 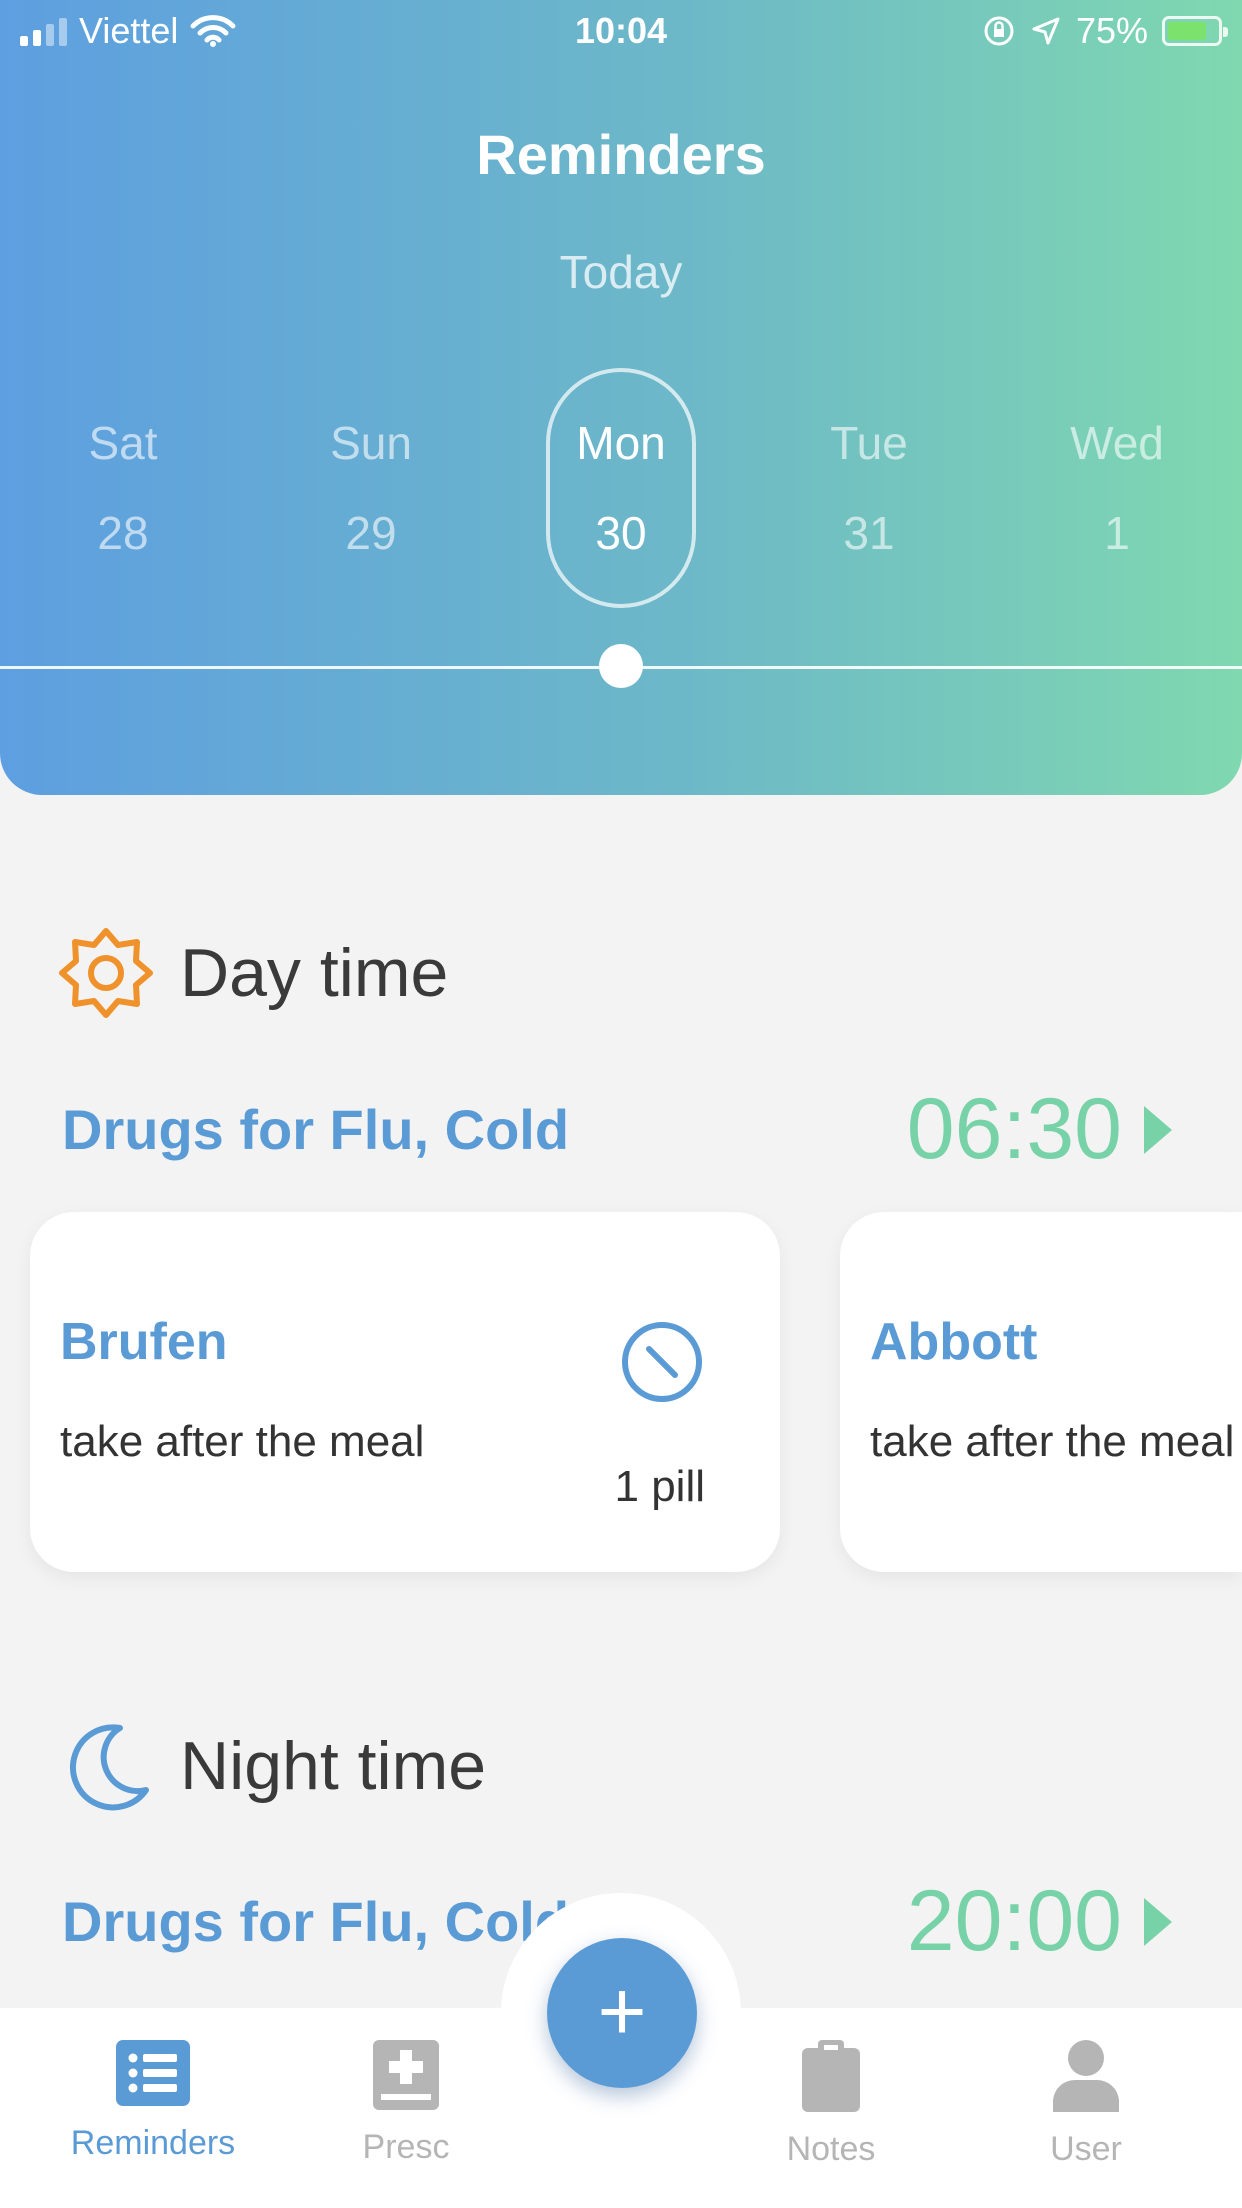 I want to click on medicine-card-abbott: Abbott take after the meal, so click(x=1041, y=1392).